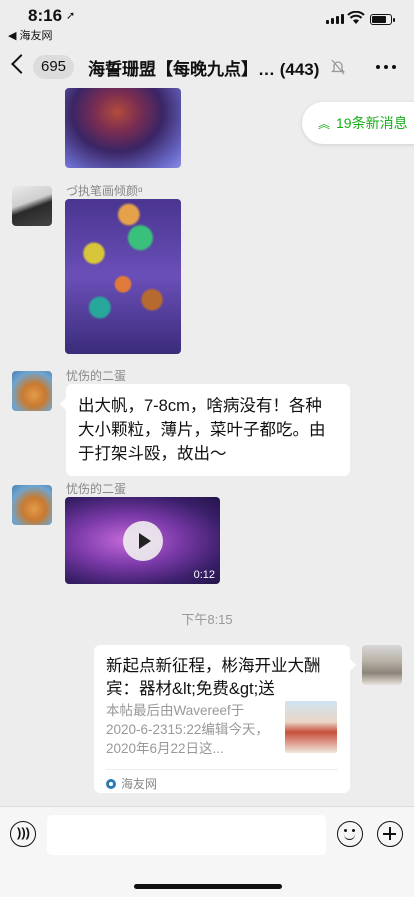 The height and width of the screenshot is (897, 414). I want to click on voice-icon: ))), so click(23, 834).